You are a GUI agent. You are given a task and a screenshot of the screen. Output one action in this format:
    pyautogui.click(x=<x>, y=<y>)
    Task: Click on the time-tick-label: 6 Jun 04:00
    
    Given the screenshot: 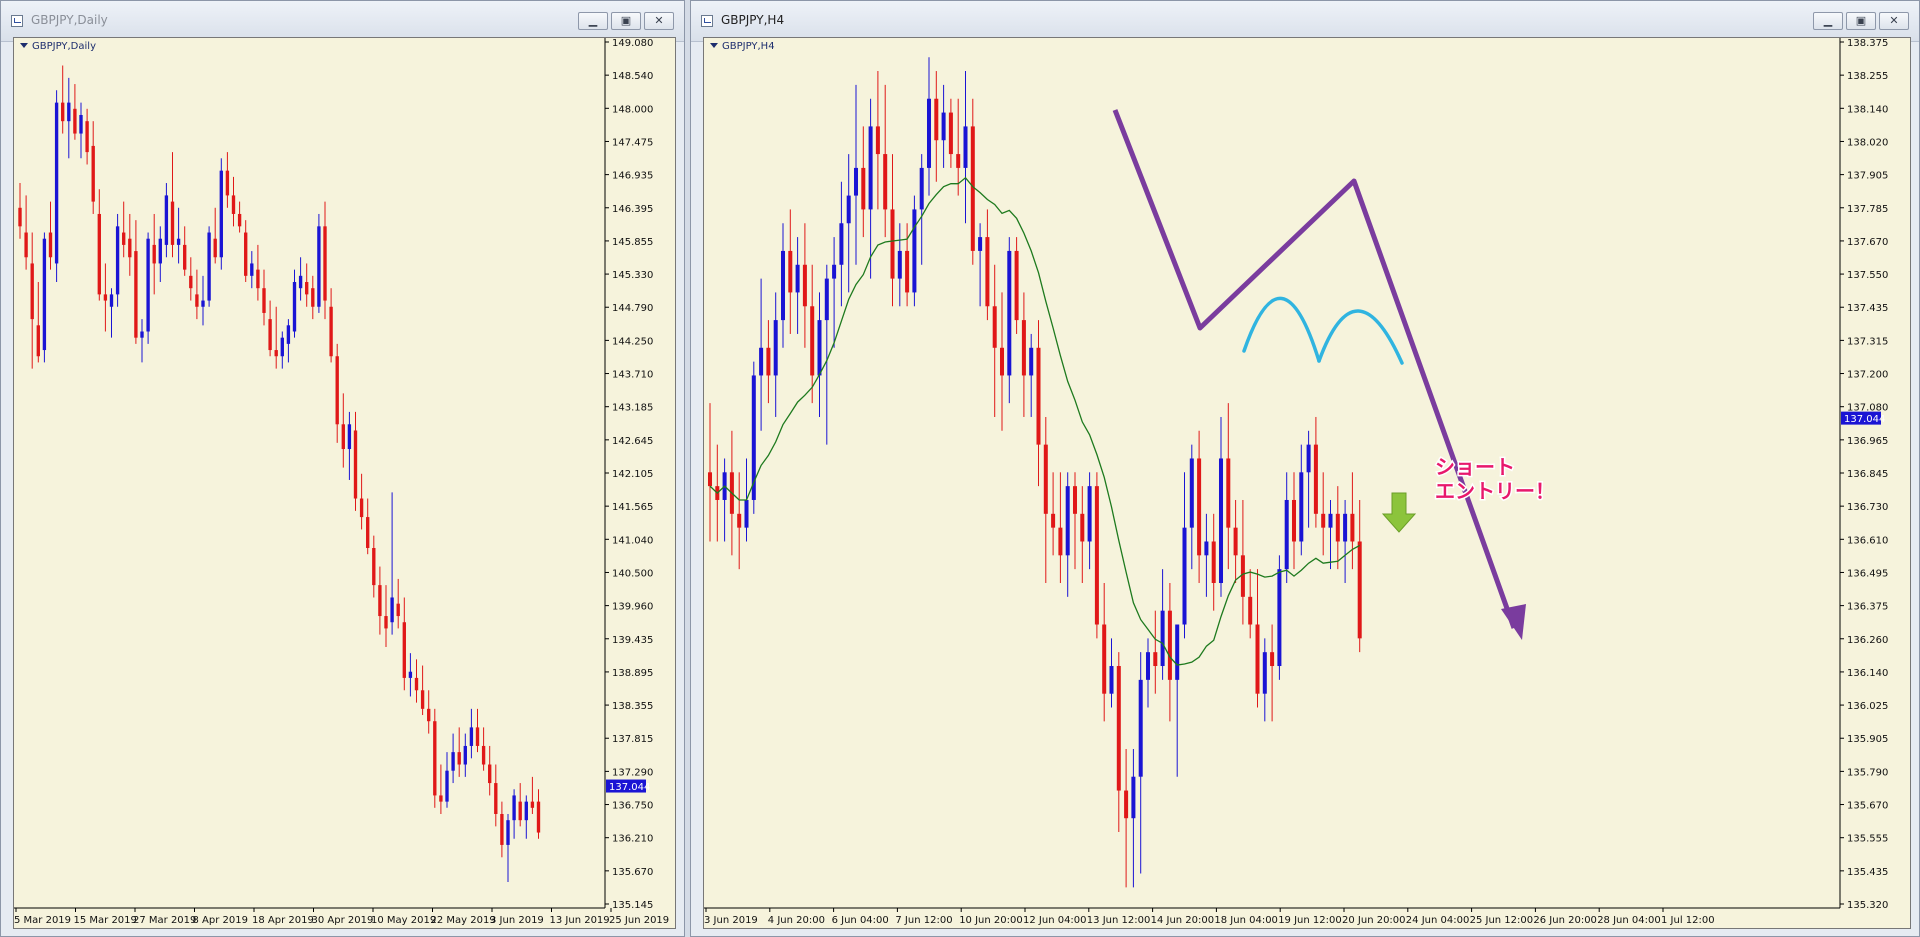 What is the action you would take?
    pyautogui.click(x=860, y=920)
    